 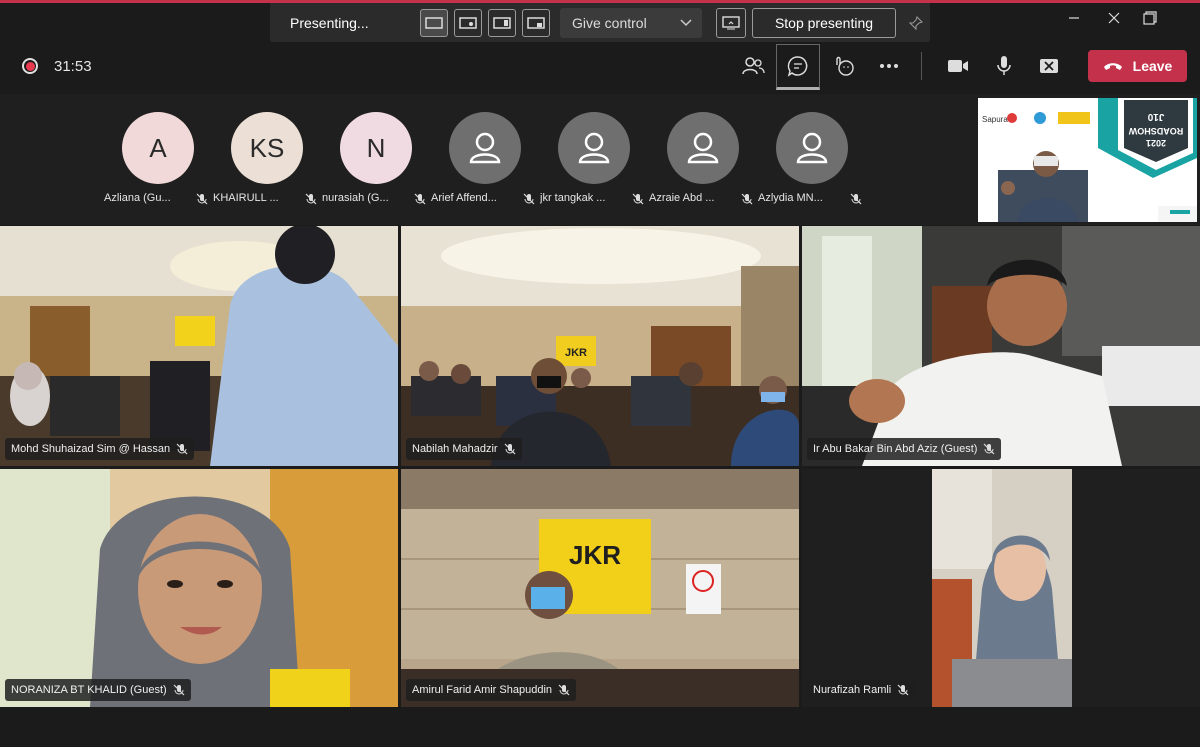 What do you see at coordinates (861, 690) in the screenshot?
I see `participant-name-tag: Nurafizah Ramli` at bounding box center [861, 690].